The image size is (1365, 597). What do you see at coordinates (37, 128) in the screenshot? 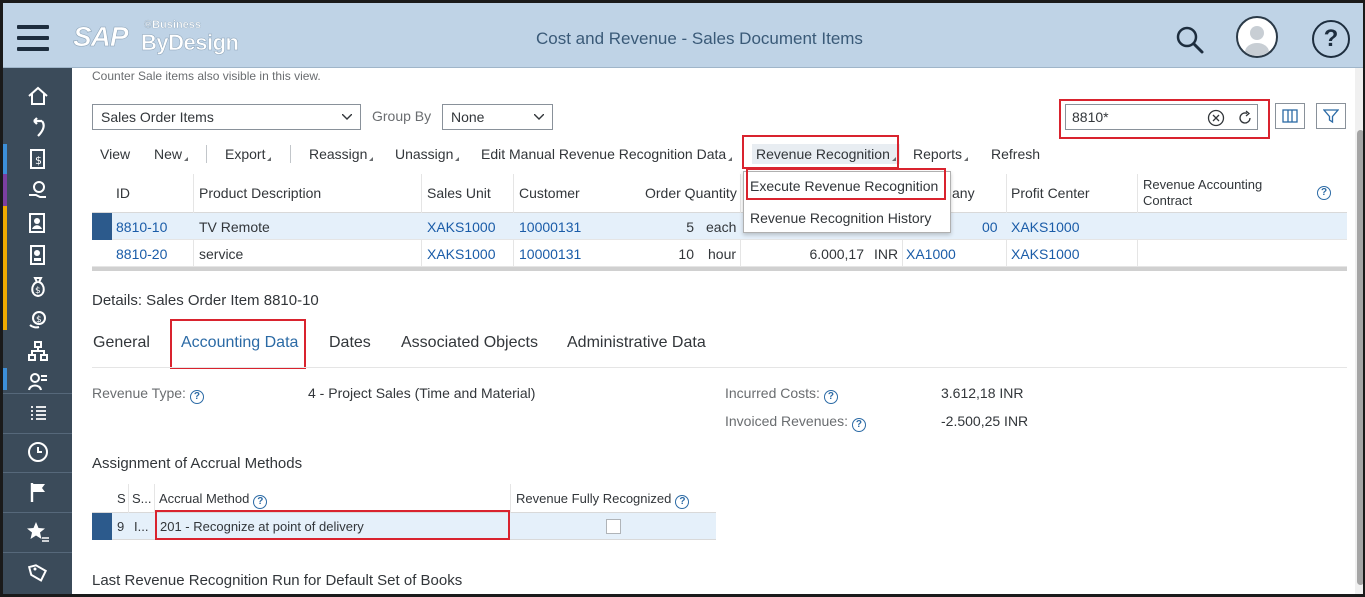
I see `sidebar-item-refresh` at bounding box center [37, 128].